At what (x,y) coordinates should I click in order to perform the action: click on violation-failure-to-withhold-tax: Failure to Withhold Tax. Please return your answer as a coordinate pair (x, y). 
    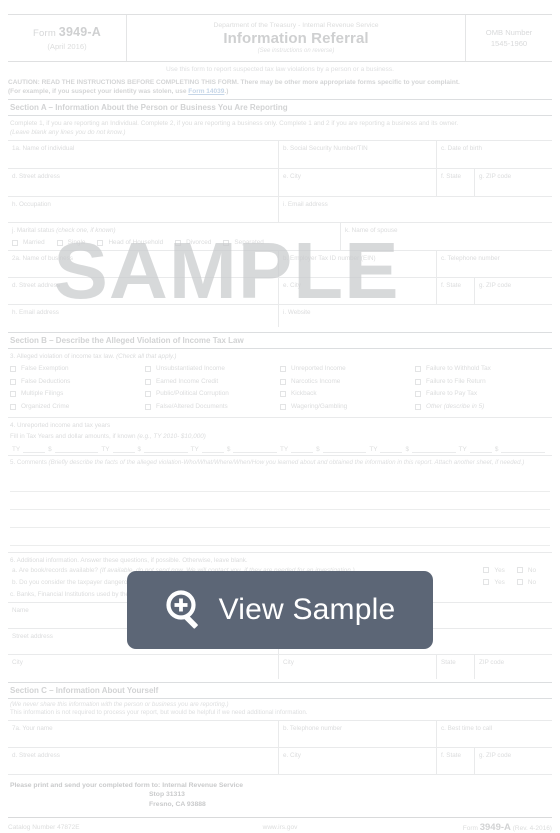
    Looking at the image, I should click on (482, 369).